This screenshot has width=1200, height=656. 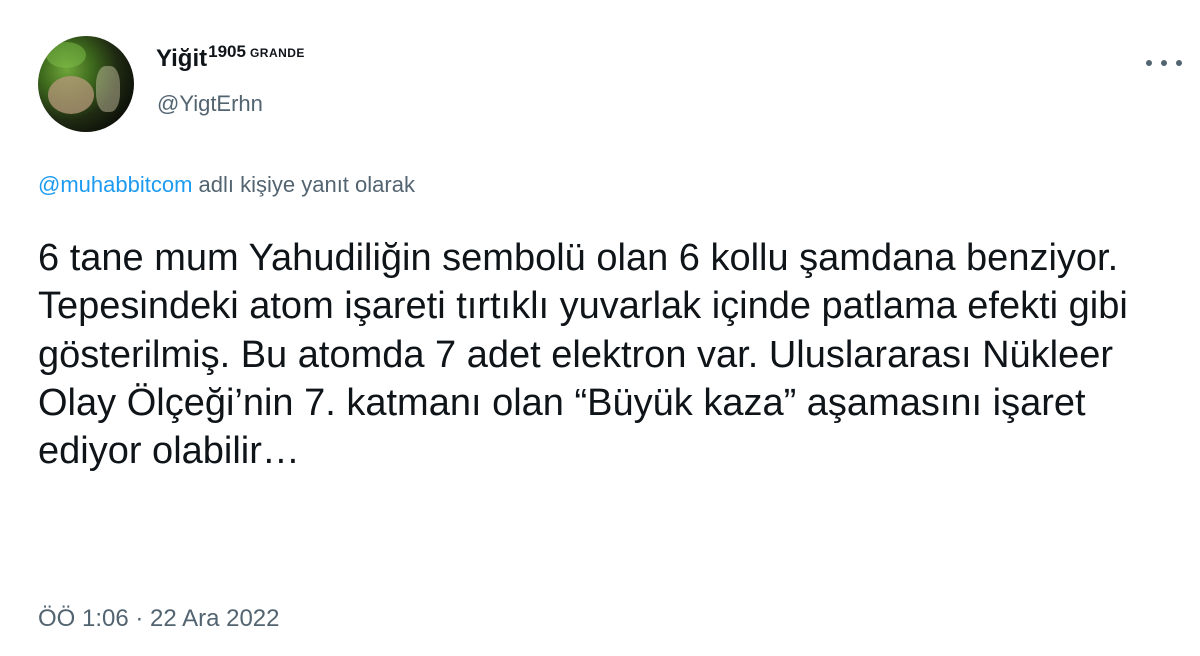 What do you see at coordinates (115, 184) in the screenshot?
I see `reply-mention-link: @muhabbitcom` at bounding box center [115, 184].